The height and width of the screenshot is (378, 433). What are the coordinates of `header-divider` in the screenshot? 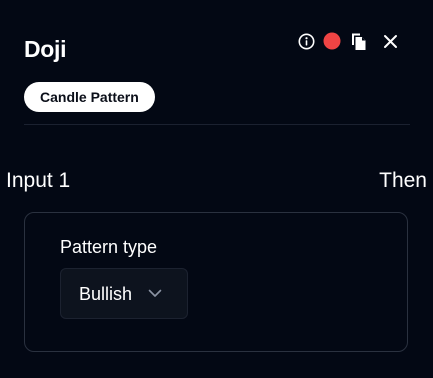 It's located at (217, 124).